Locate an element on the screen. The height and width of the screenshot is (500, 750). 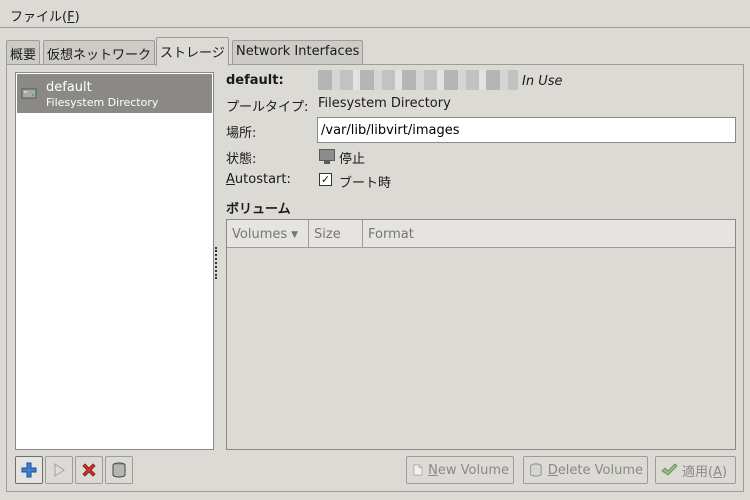
file-menu: ファイル(F) is located at coordinates (45, 15).